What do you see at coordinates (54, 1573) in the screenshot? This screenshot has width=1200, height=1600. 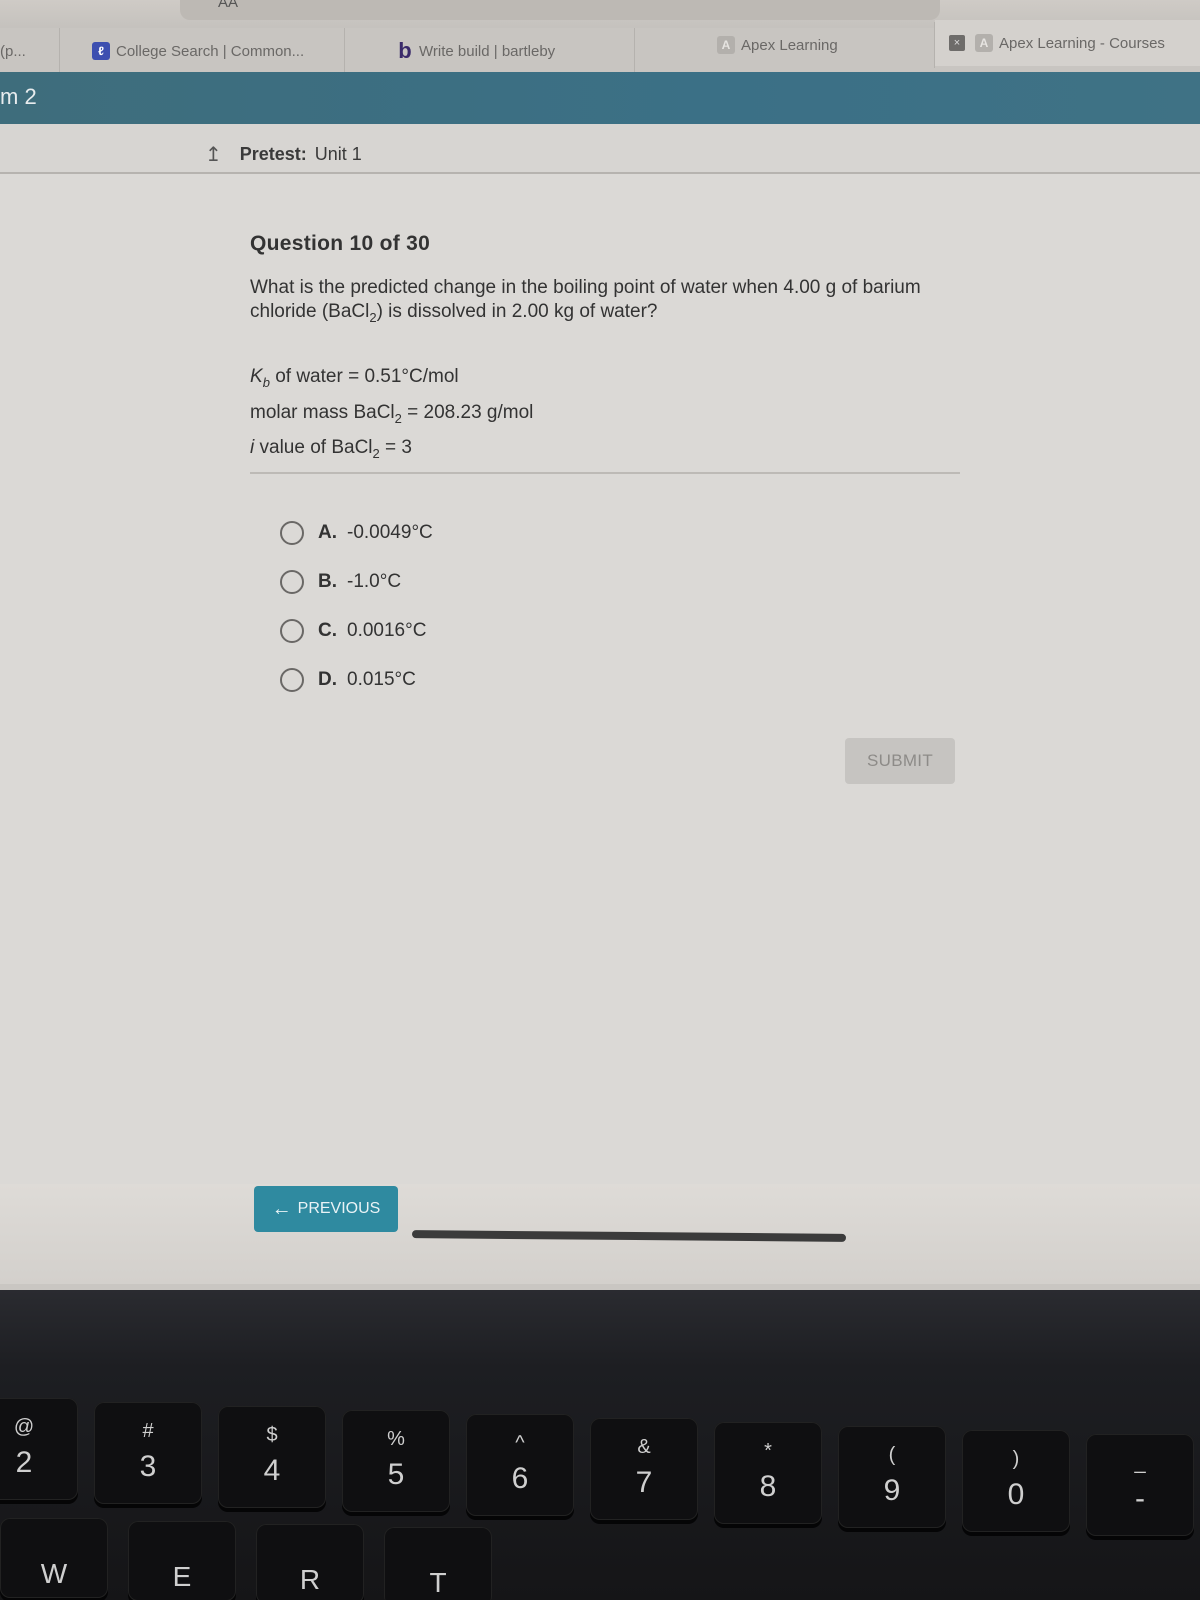 I see `key-letter: W` at bounding box center [54, 1573].